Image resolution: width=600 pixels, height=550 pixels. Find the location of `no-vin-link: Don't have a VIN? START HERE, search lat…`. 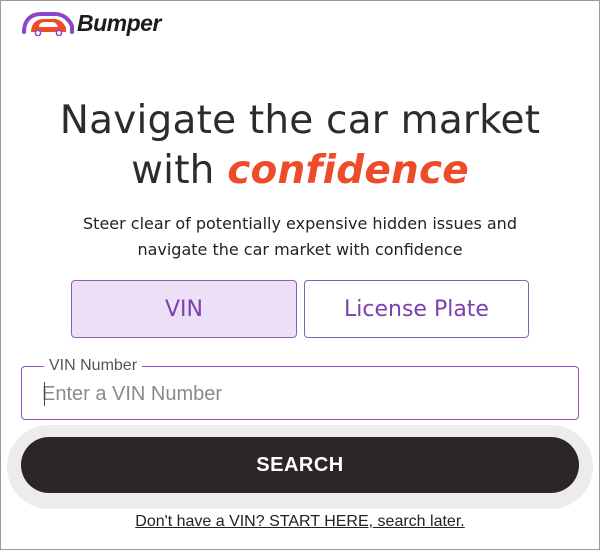

no-vin-link: Don't have a VIN? START HERE, search lat… is located at coordinates (300, 522).